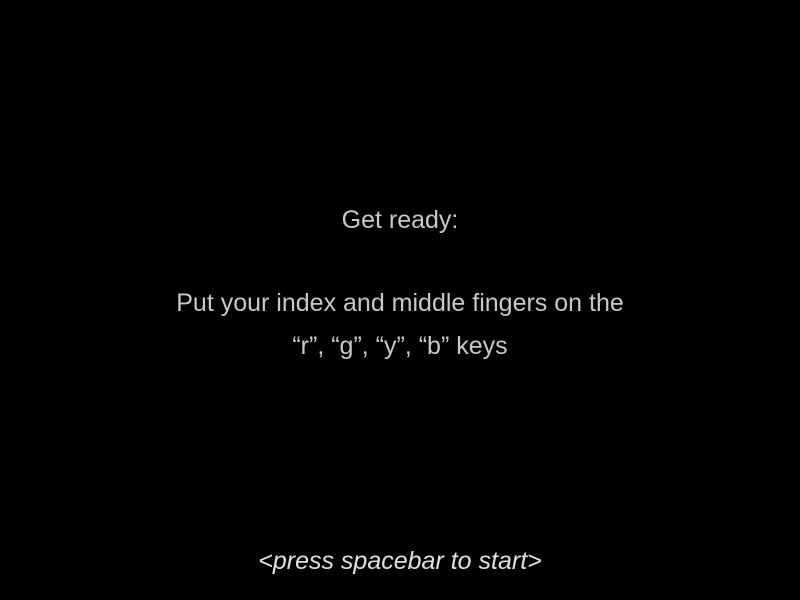 The image size is (800, 600). I want to click on instruction-line-1: Put your index and middle fingers on the, so click(400, 303).